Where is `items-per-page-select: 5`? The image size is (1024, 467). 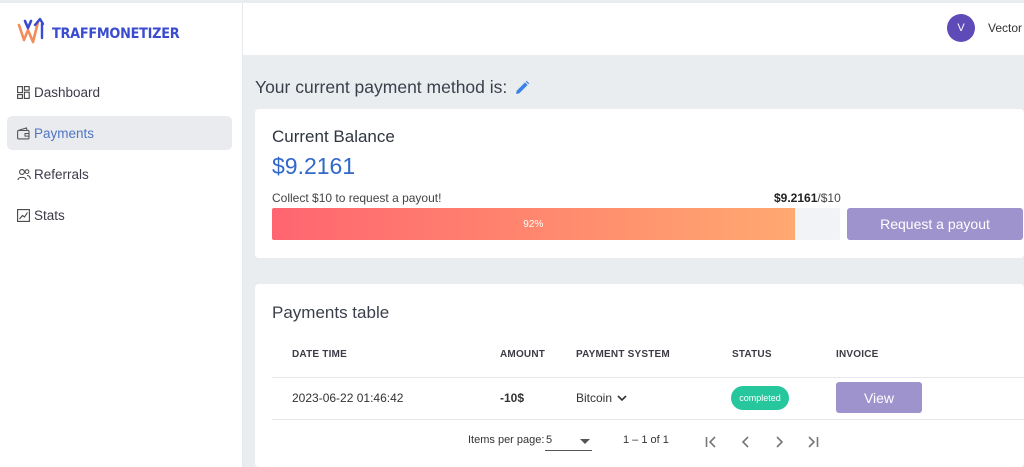 items-per-page-select: 5 is located at coordinates (568, 441).